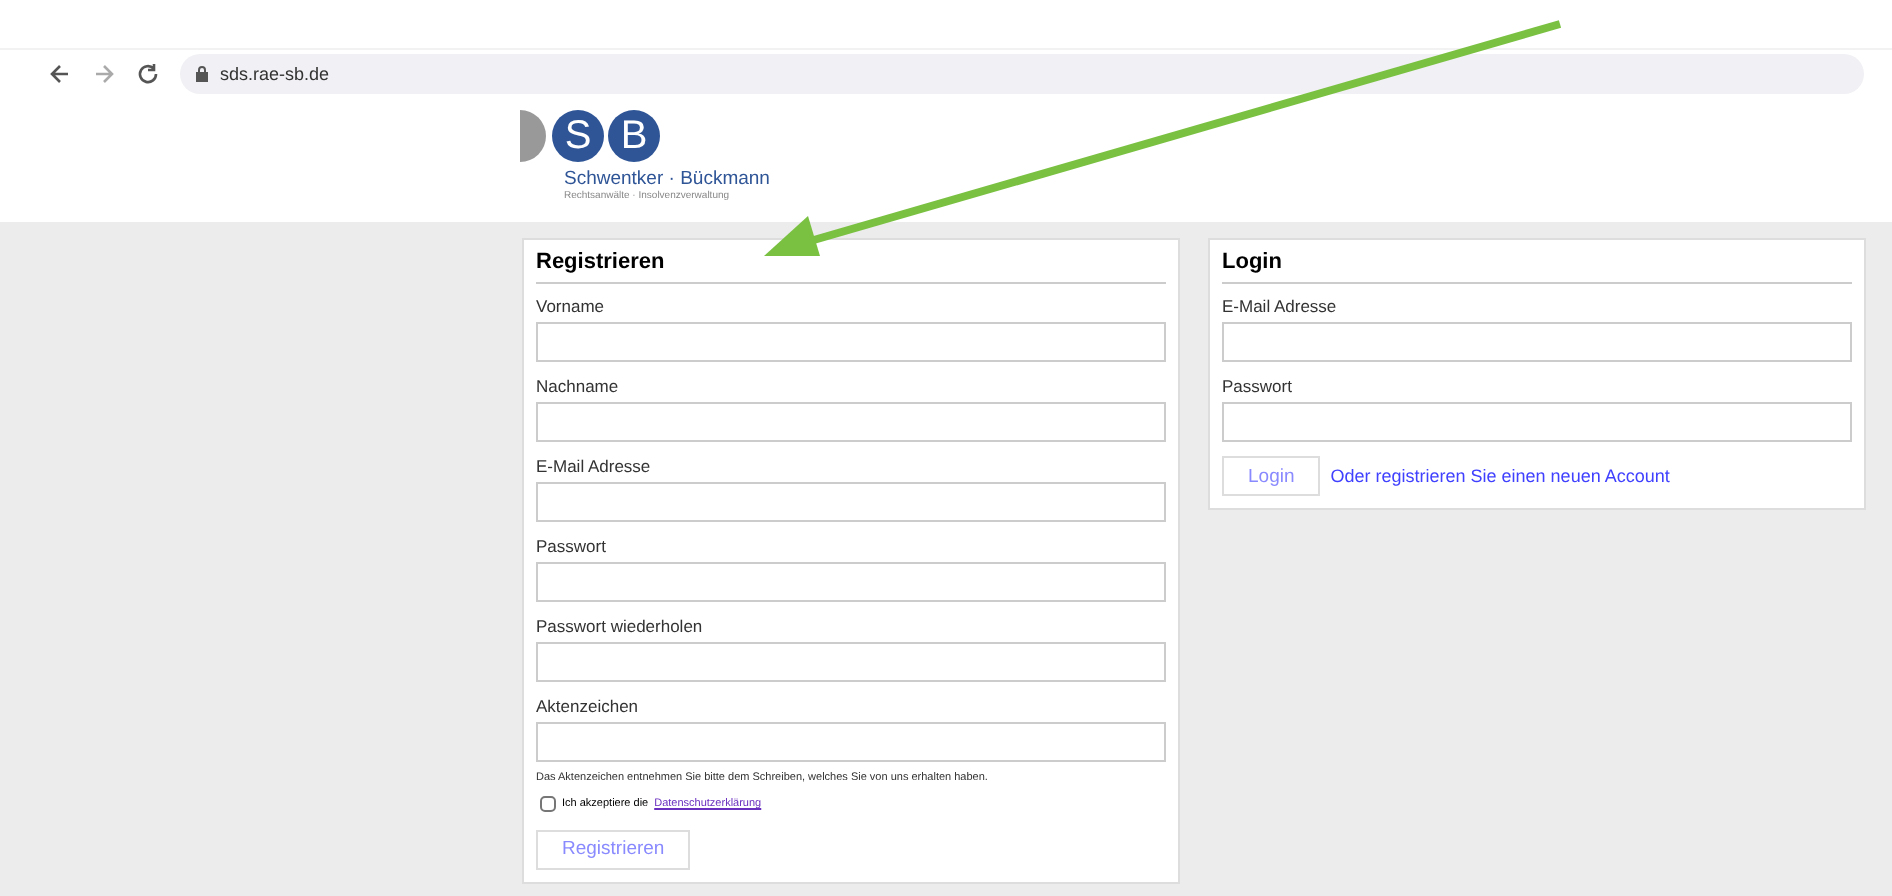 The image size is (1892, 896). What do you see at coordinates (1500, 476) in the screenshot?
I see `register-link: Oder registrieren Sie einen neuen Account` at bounding box center [1500, 476].